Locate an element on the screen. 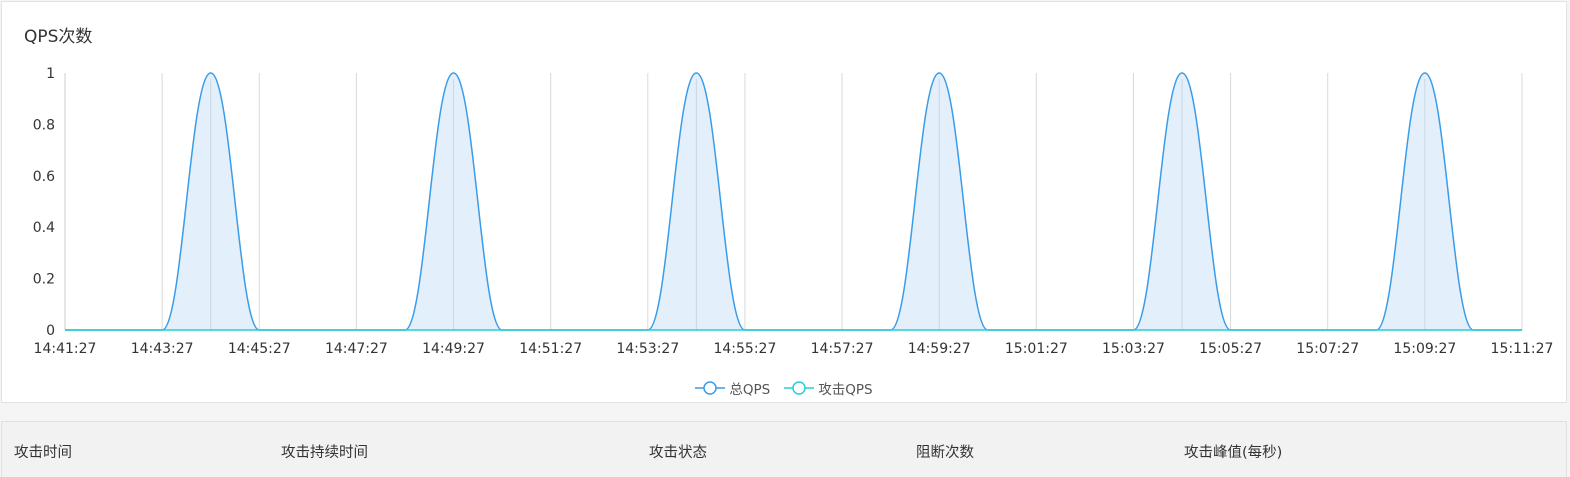  y-tick-label: 0 is located at coordinates (50, 331).